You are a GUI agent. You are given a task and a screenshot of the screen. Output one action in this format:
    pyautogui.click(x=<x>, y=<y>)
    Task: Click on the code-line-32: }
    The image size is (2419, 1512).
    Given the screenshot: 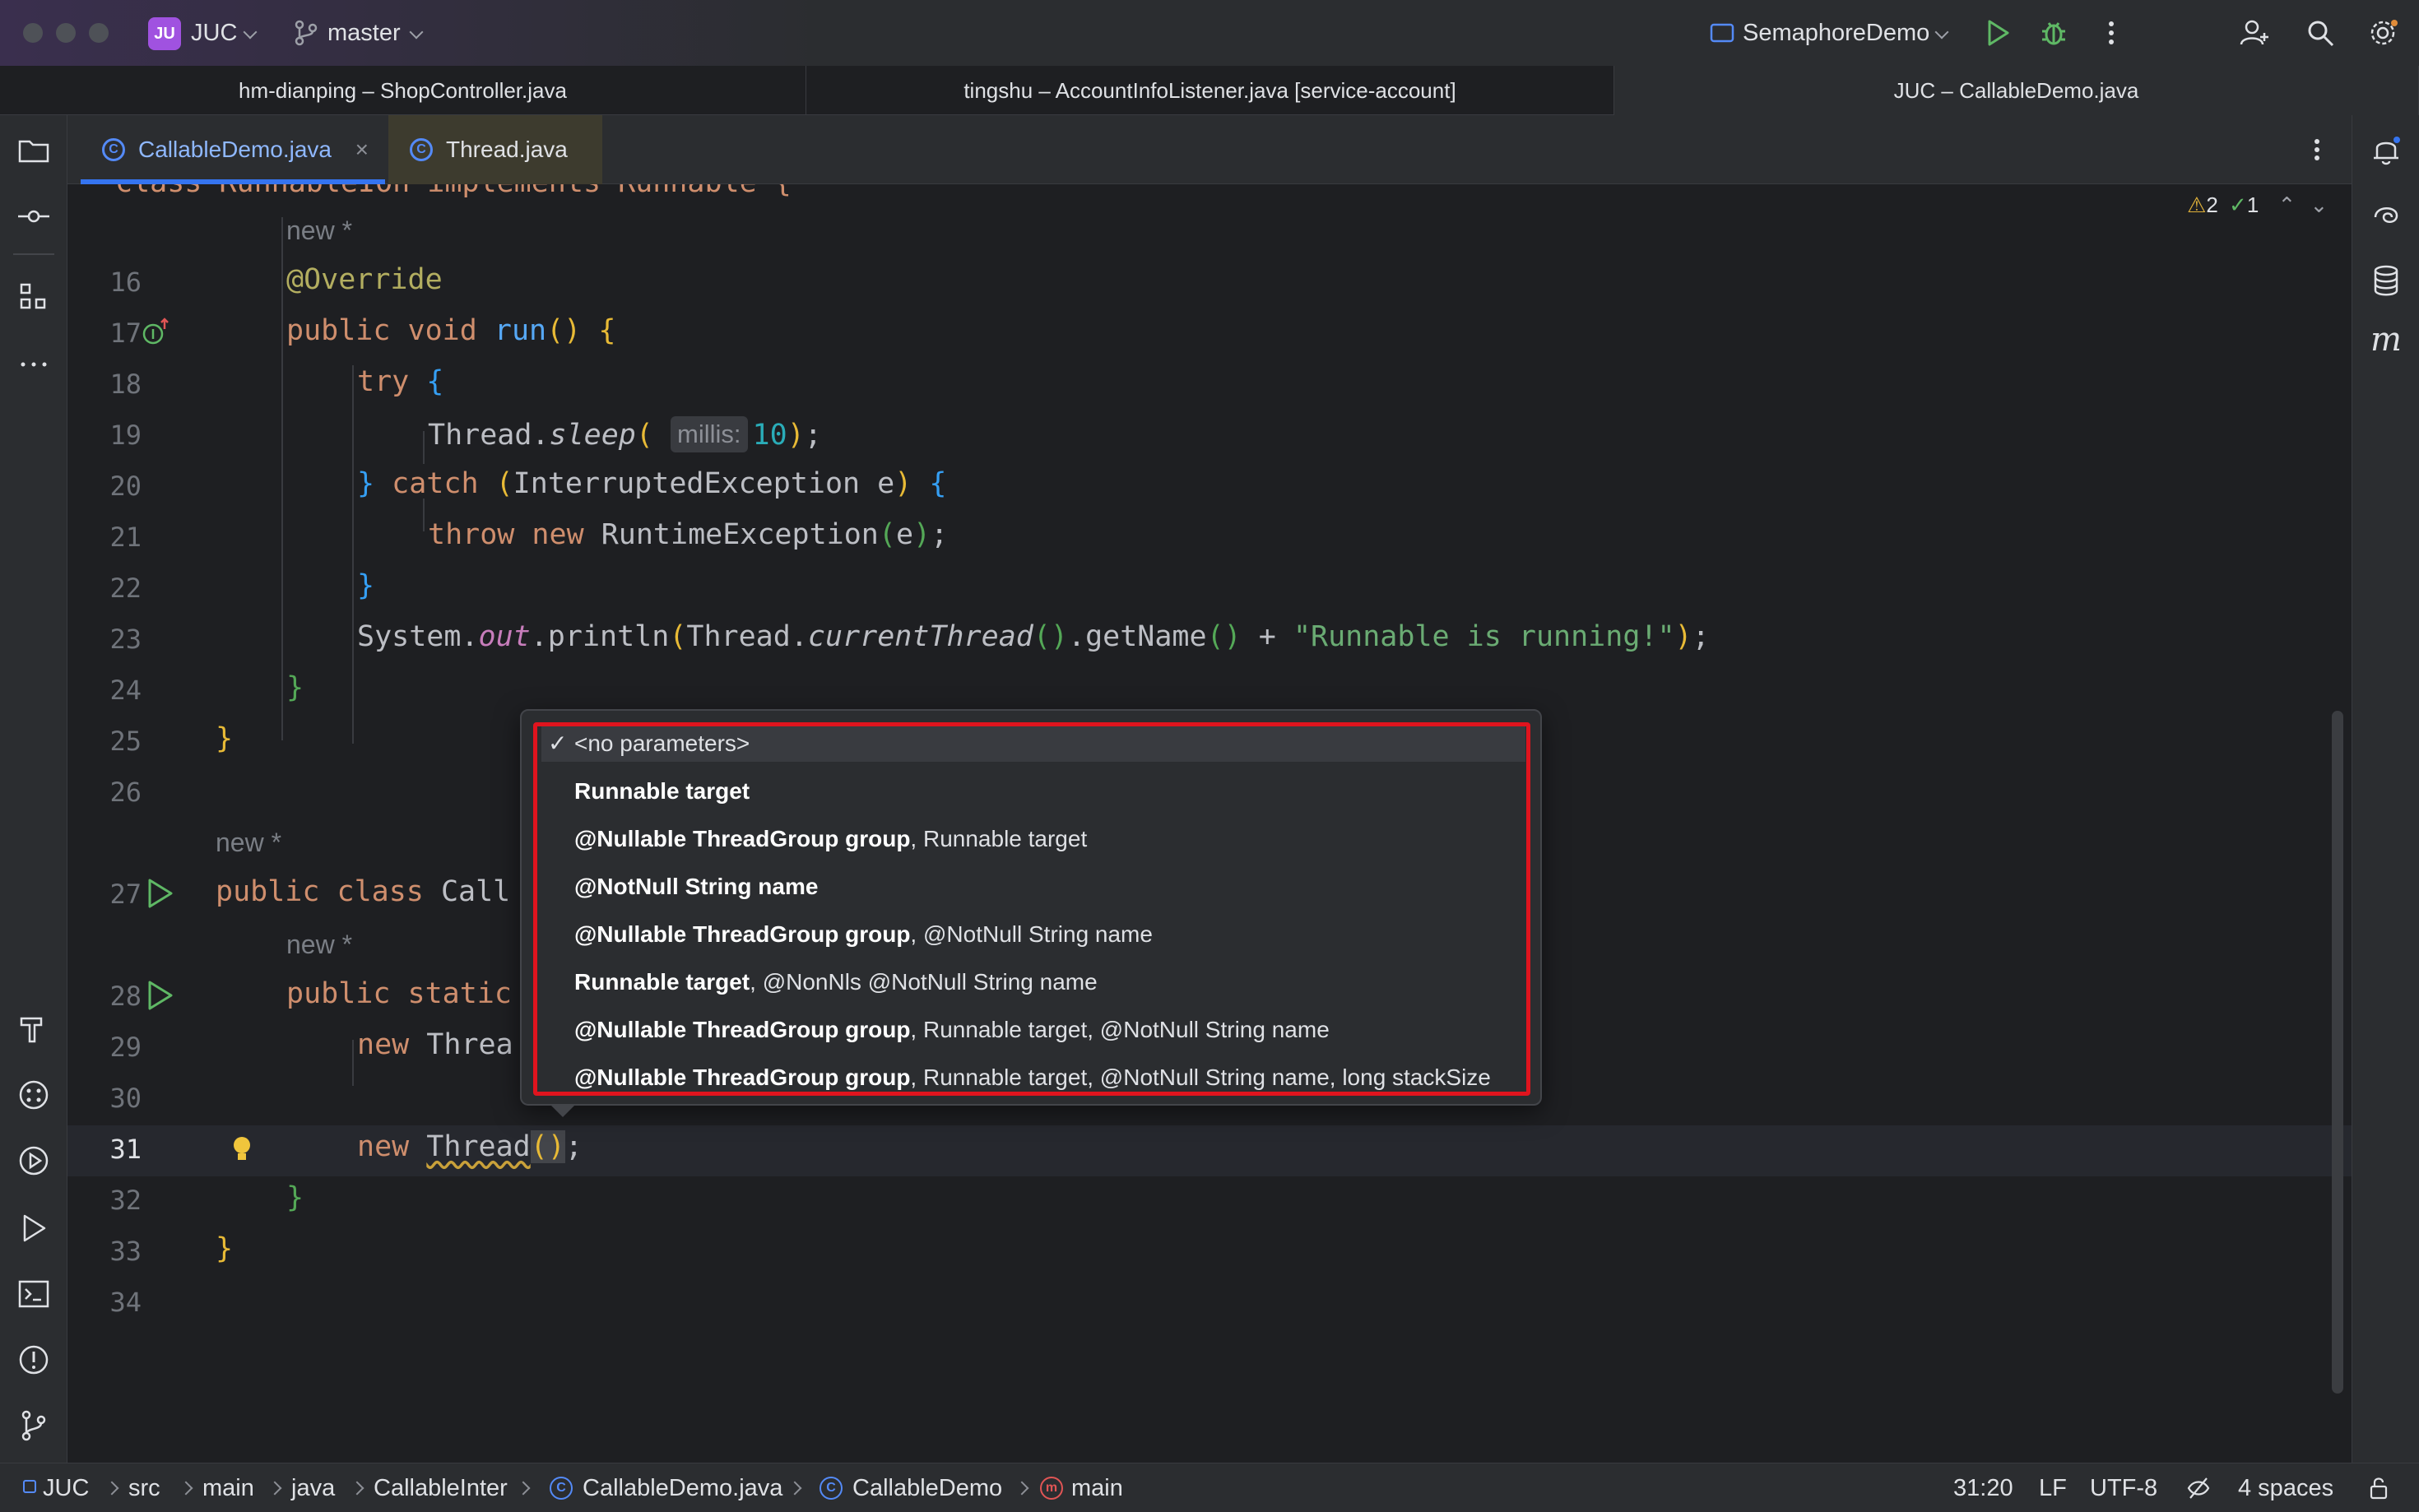 What is the action you would take?
    pyautogui.click(x=295, y=1197)
    